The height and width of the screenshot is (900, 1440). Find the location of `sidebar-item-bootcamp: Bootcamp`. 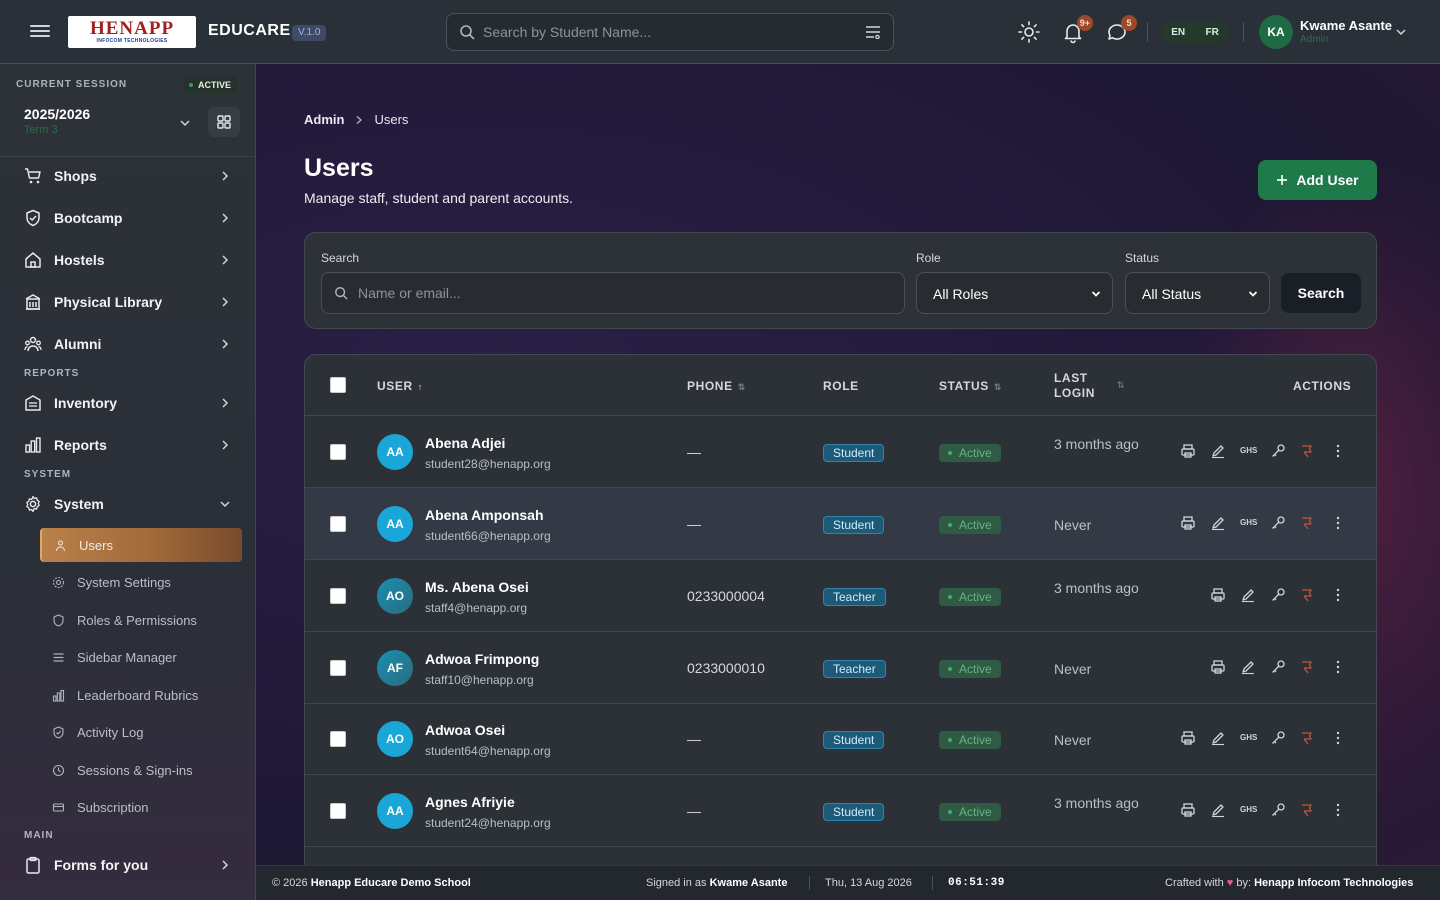

sidebar-item-bootcamp: Bootcamp is located at coordinates (128, 218).